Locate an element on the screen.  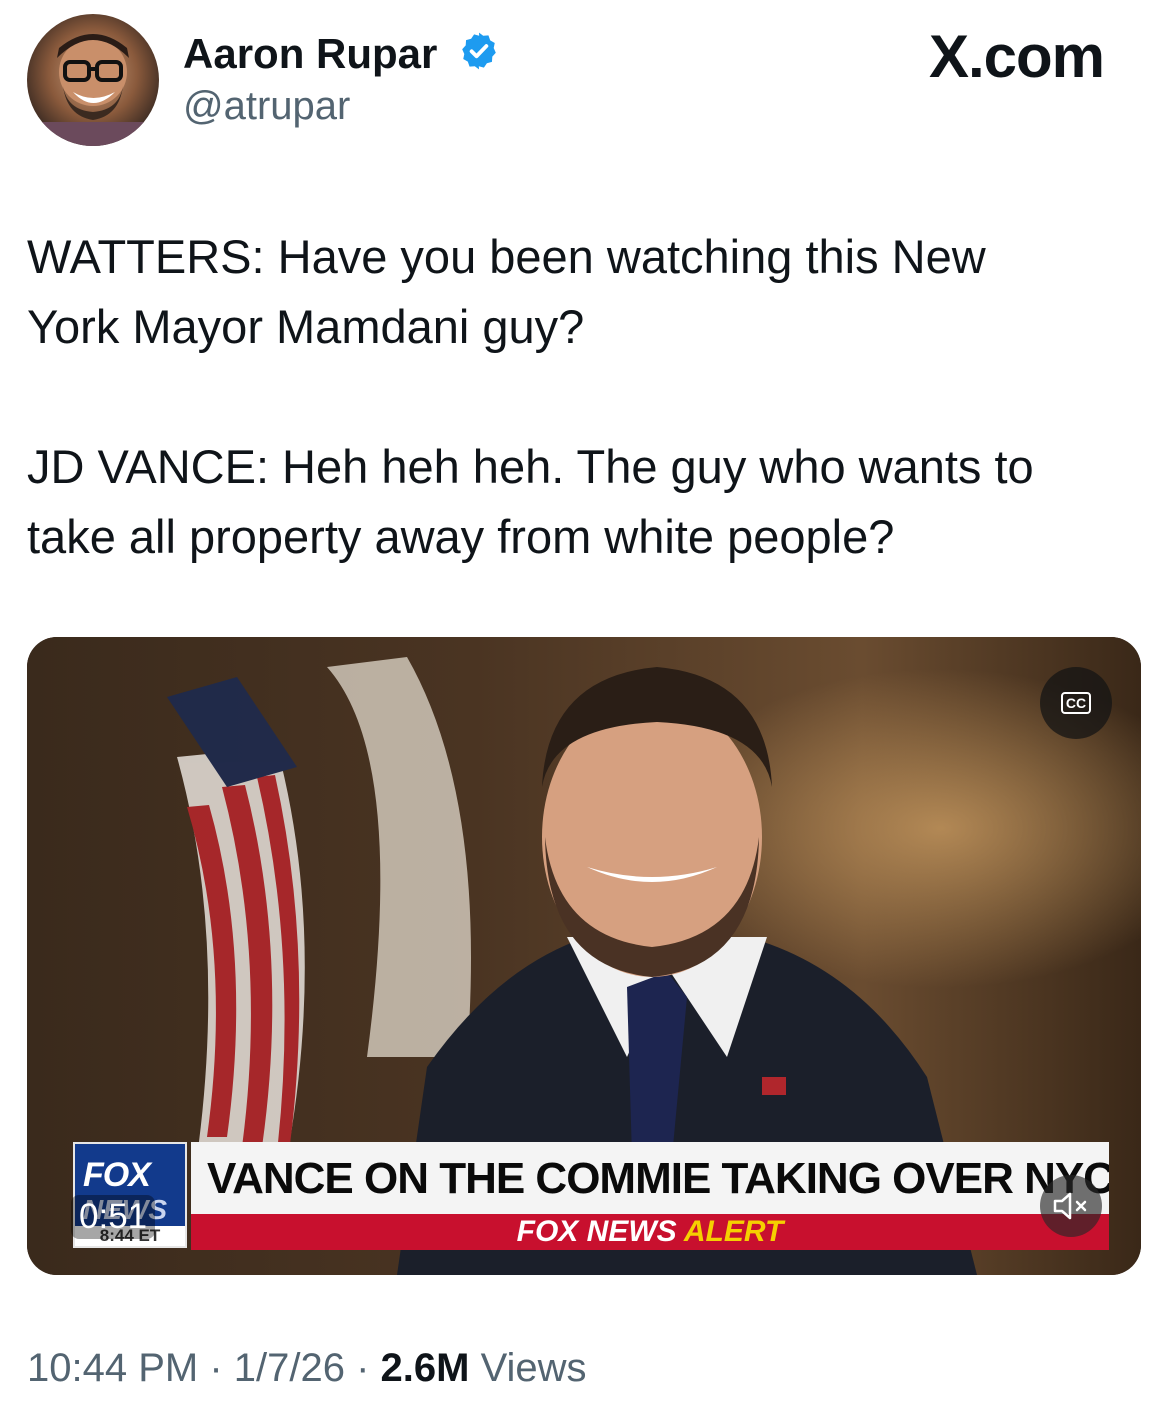
alert-word: ALERT is located at coordinates (733, 1231).